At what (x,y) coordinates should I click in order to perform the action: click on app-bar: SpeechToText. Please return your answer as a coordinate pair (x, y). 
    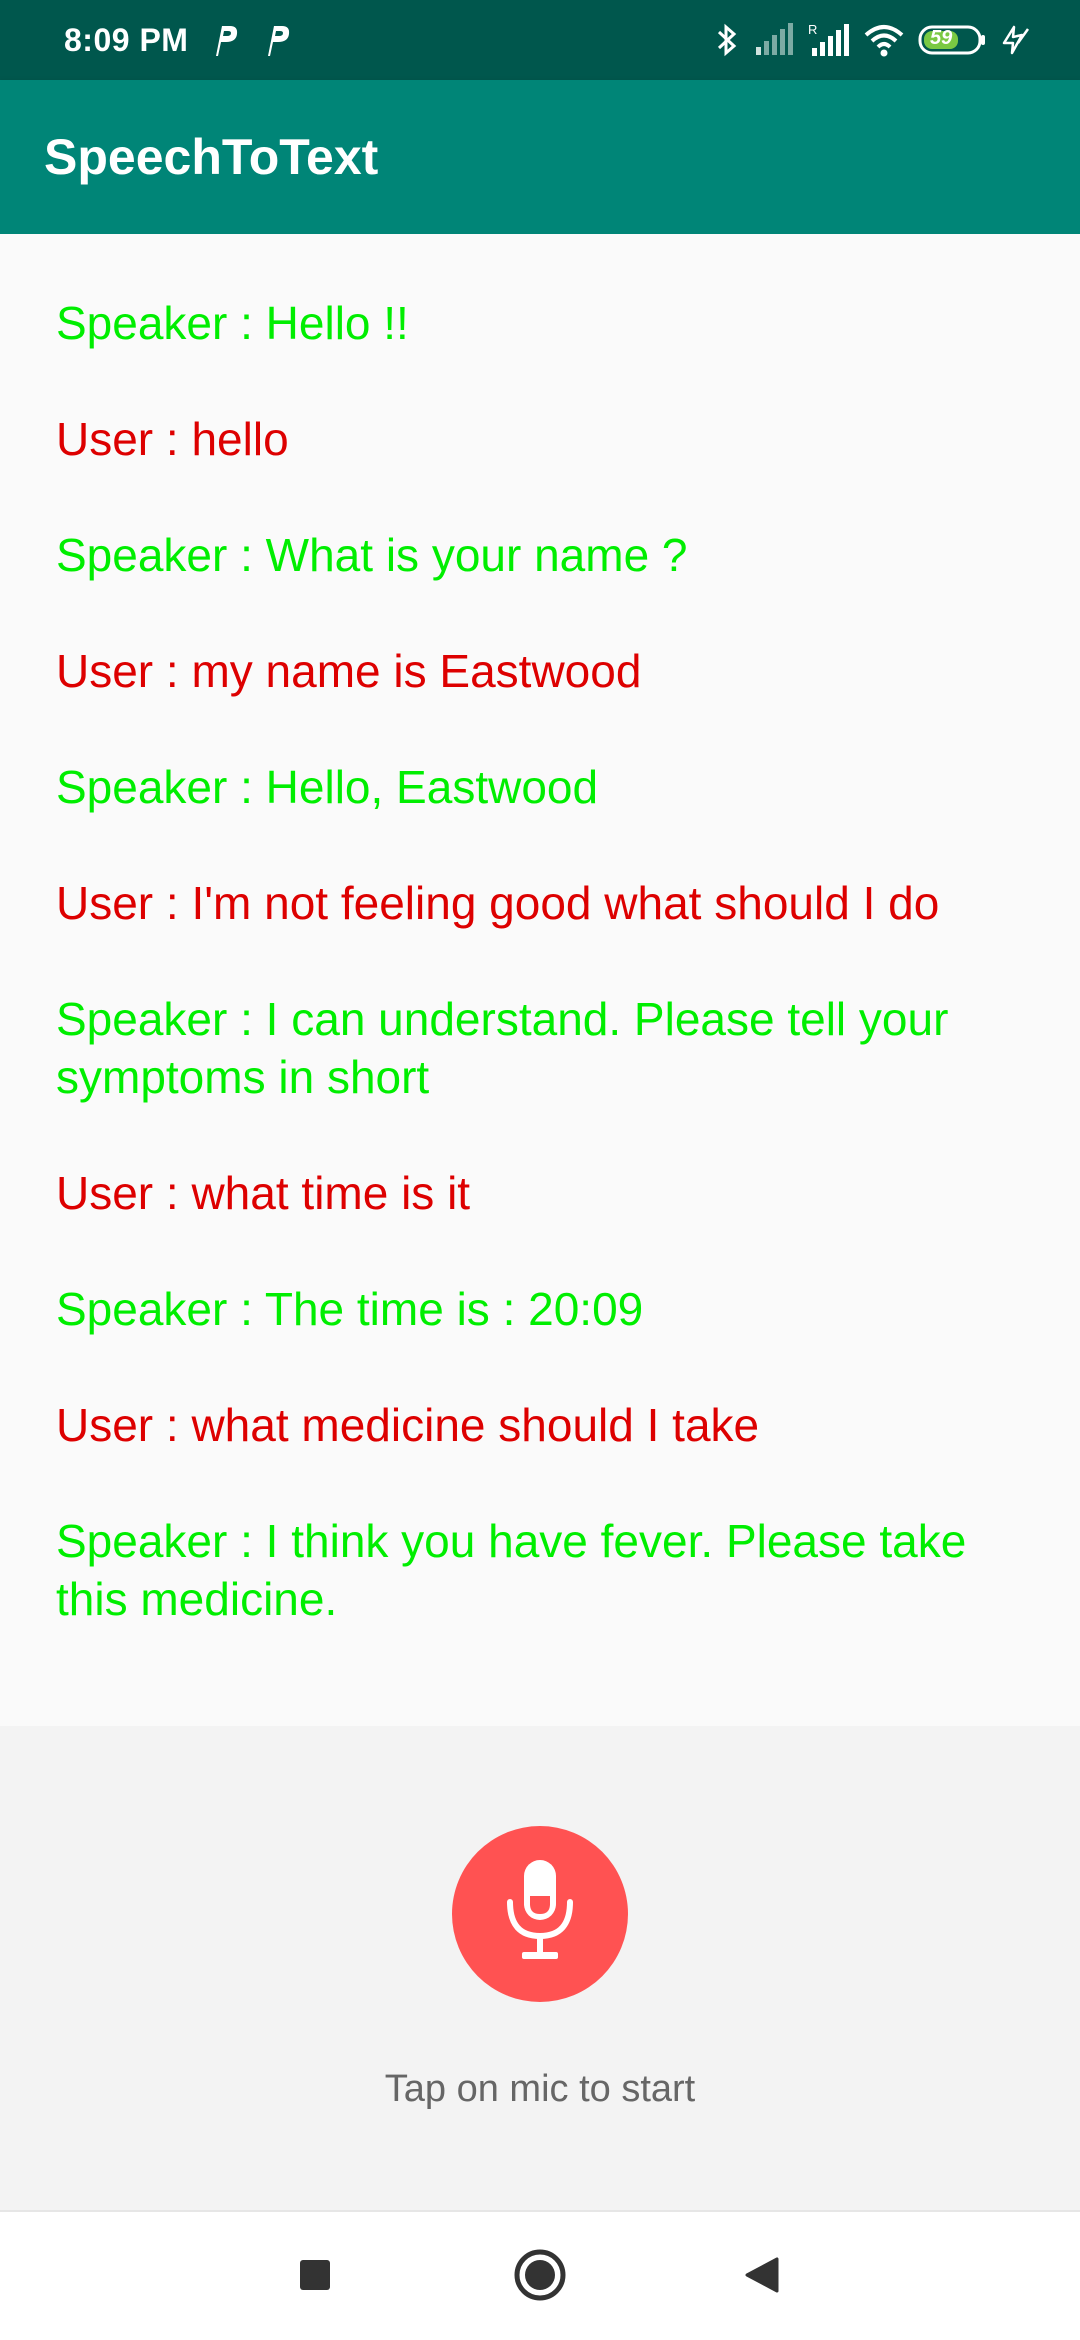
    Looking at the image, I should click on (540, 157).